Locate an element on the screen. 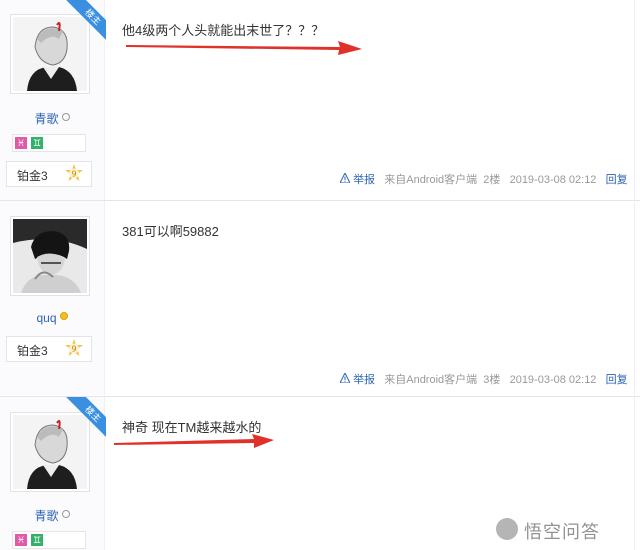 This screenshot has width=640, height=550. scrollbar-track is located at coordinates (634, 275).